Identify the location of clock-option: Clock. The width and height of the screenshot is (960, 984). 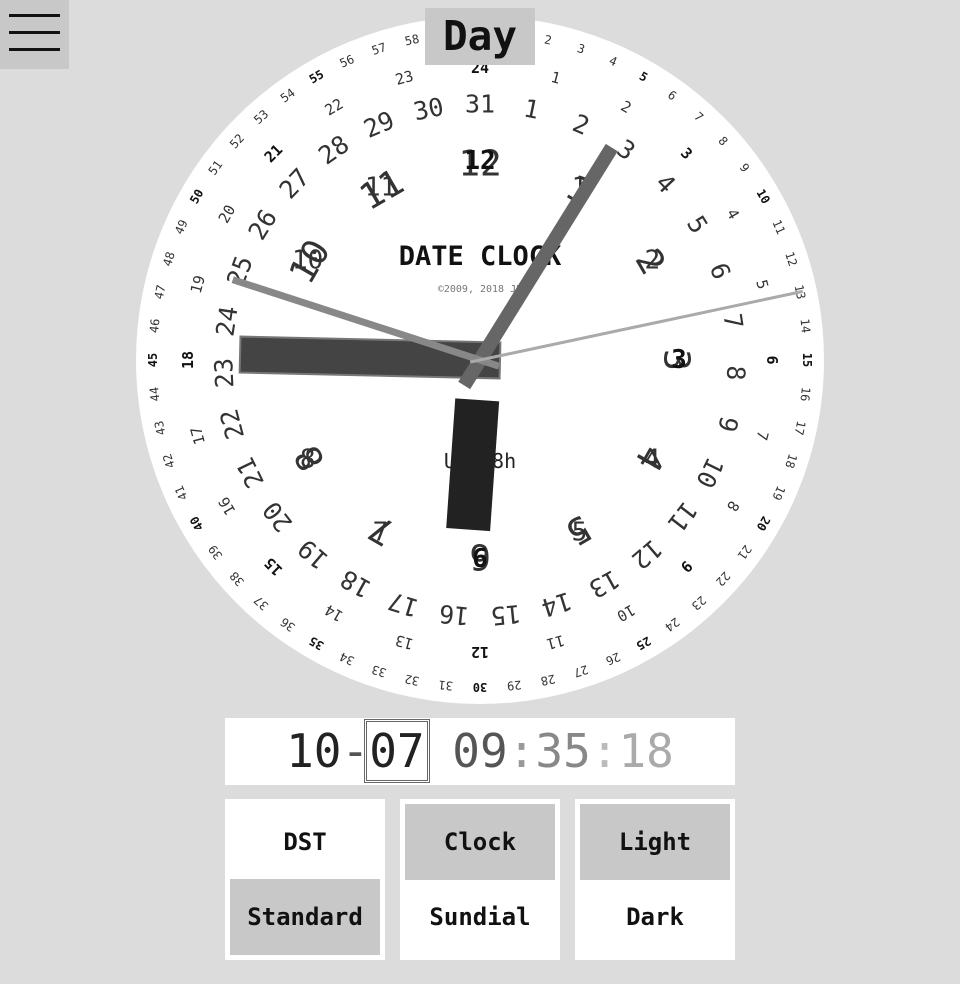
(480, 842).